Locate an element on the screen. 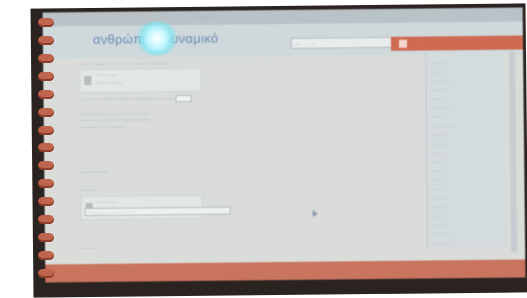  file-name: ········ ··· is located at coordinates (107, 202).